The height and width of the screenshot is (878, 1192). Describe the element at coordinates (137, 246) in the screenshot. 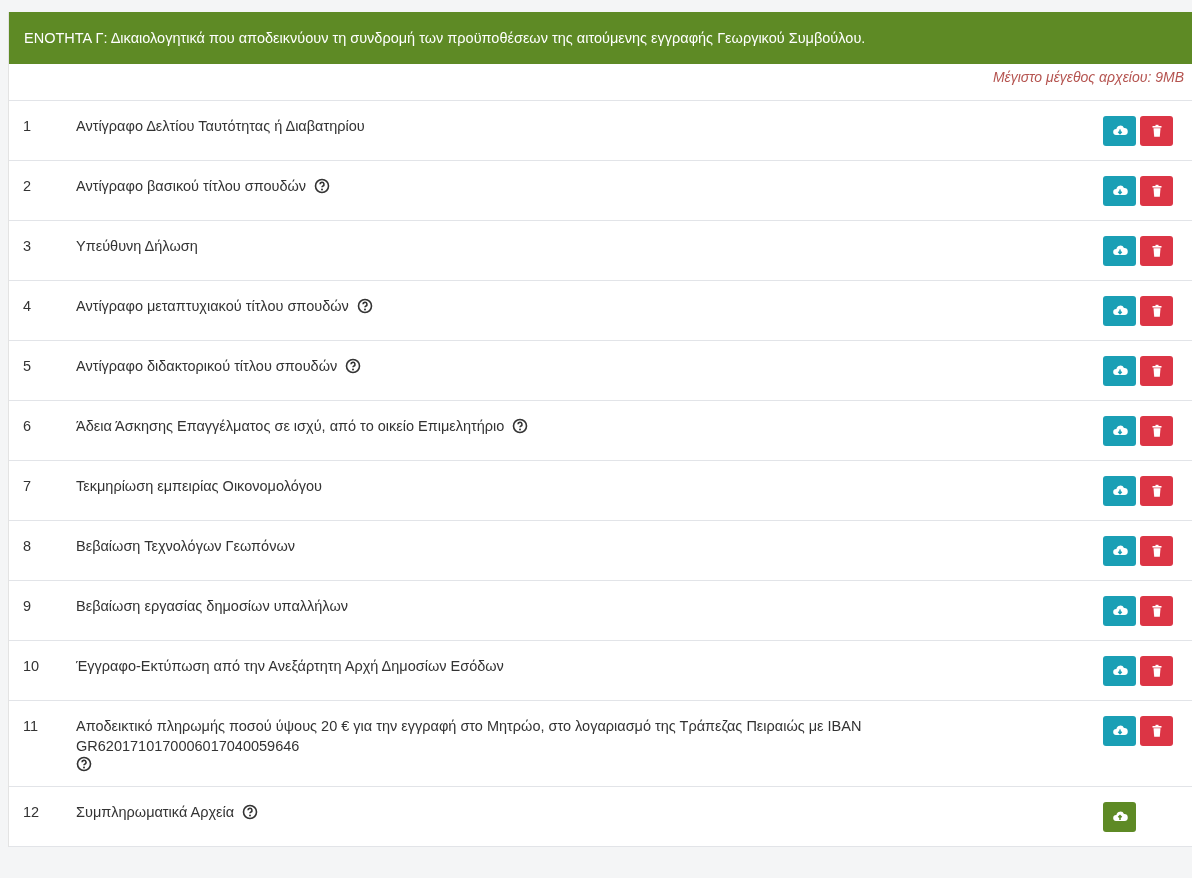

I see `document-label: Υπεύθυνη Δήλωση` at that location.